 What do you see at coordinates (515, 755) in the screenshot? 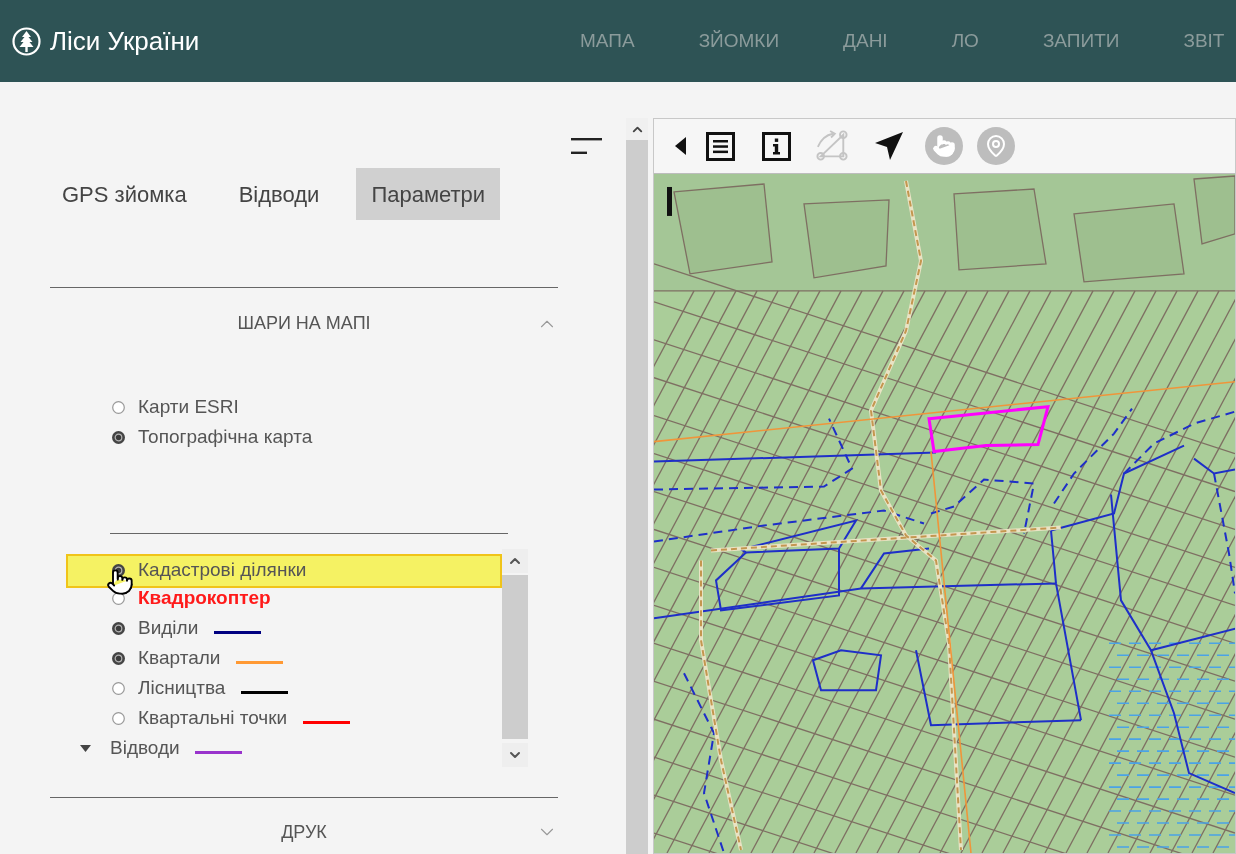
I see `scroll-down-button` at bounding box center [515, 755].